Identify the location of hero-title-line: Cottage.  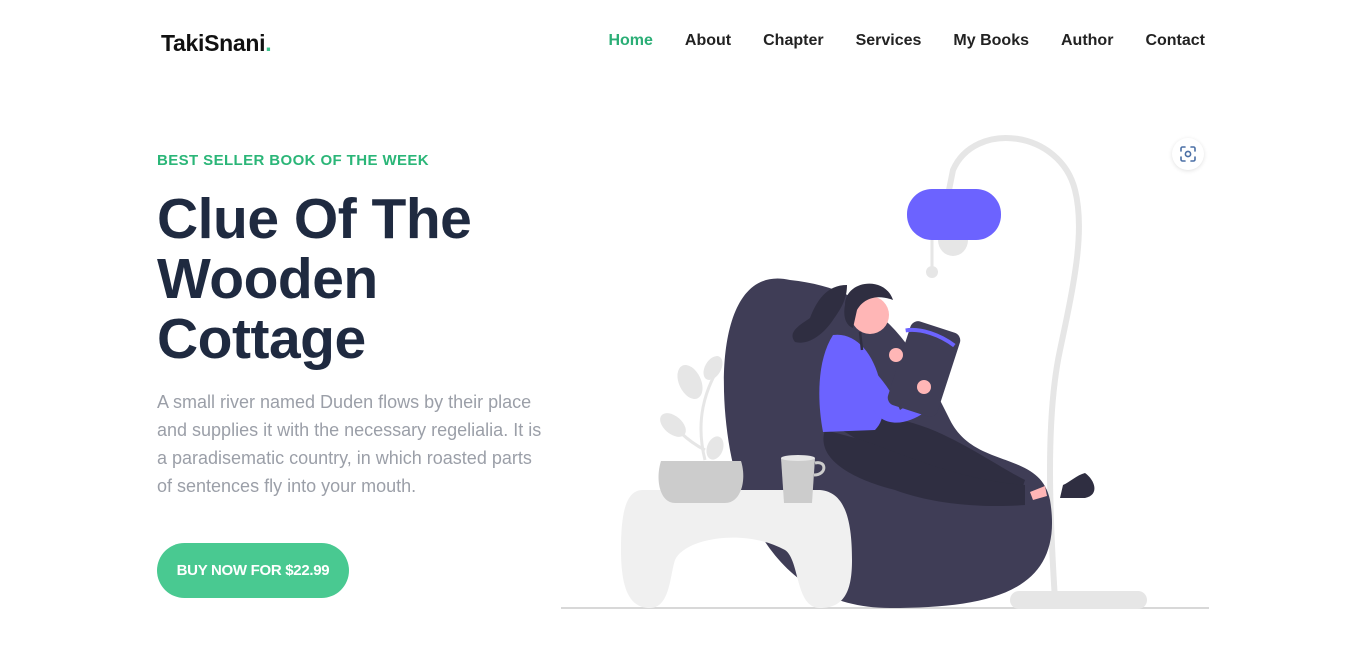
(261, 339).